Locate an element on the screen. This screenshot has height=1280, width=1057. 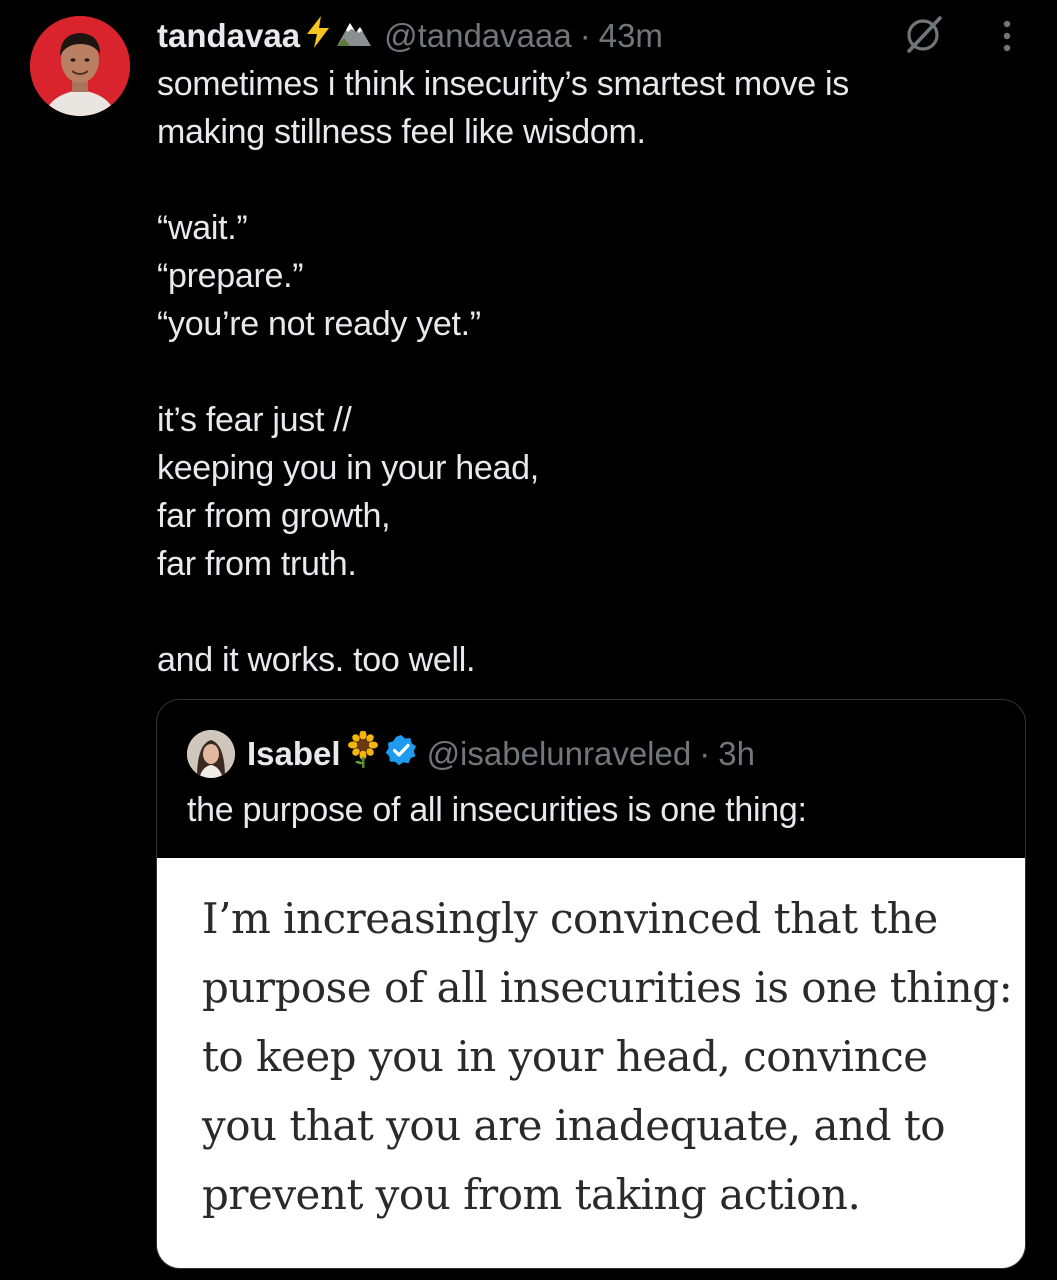
tweet-line: “wait.” is located at coordinates (202, 228).